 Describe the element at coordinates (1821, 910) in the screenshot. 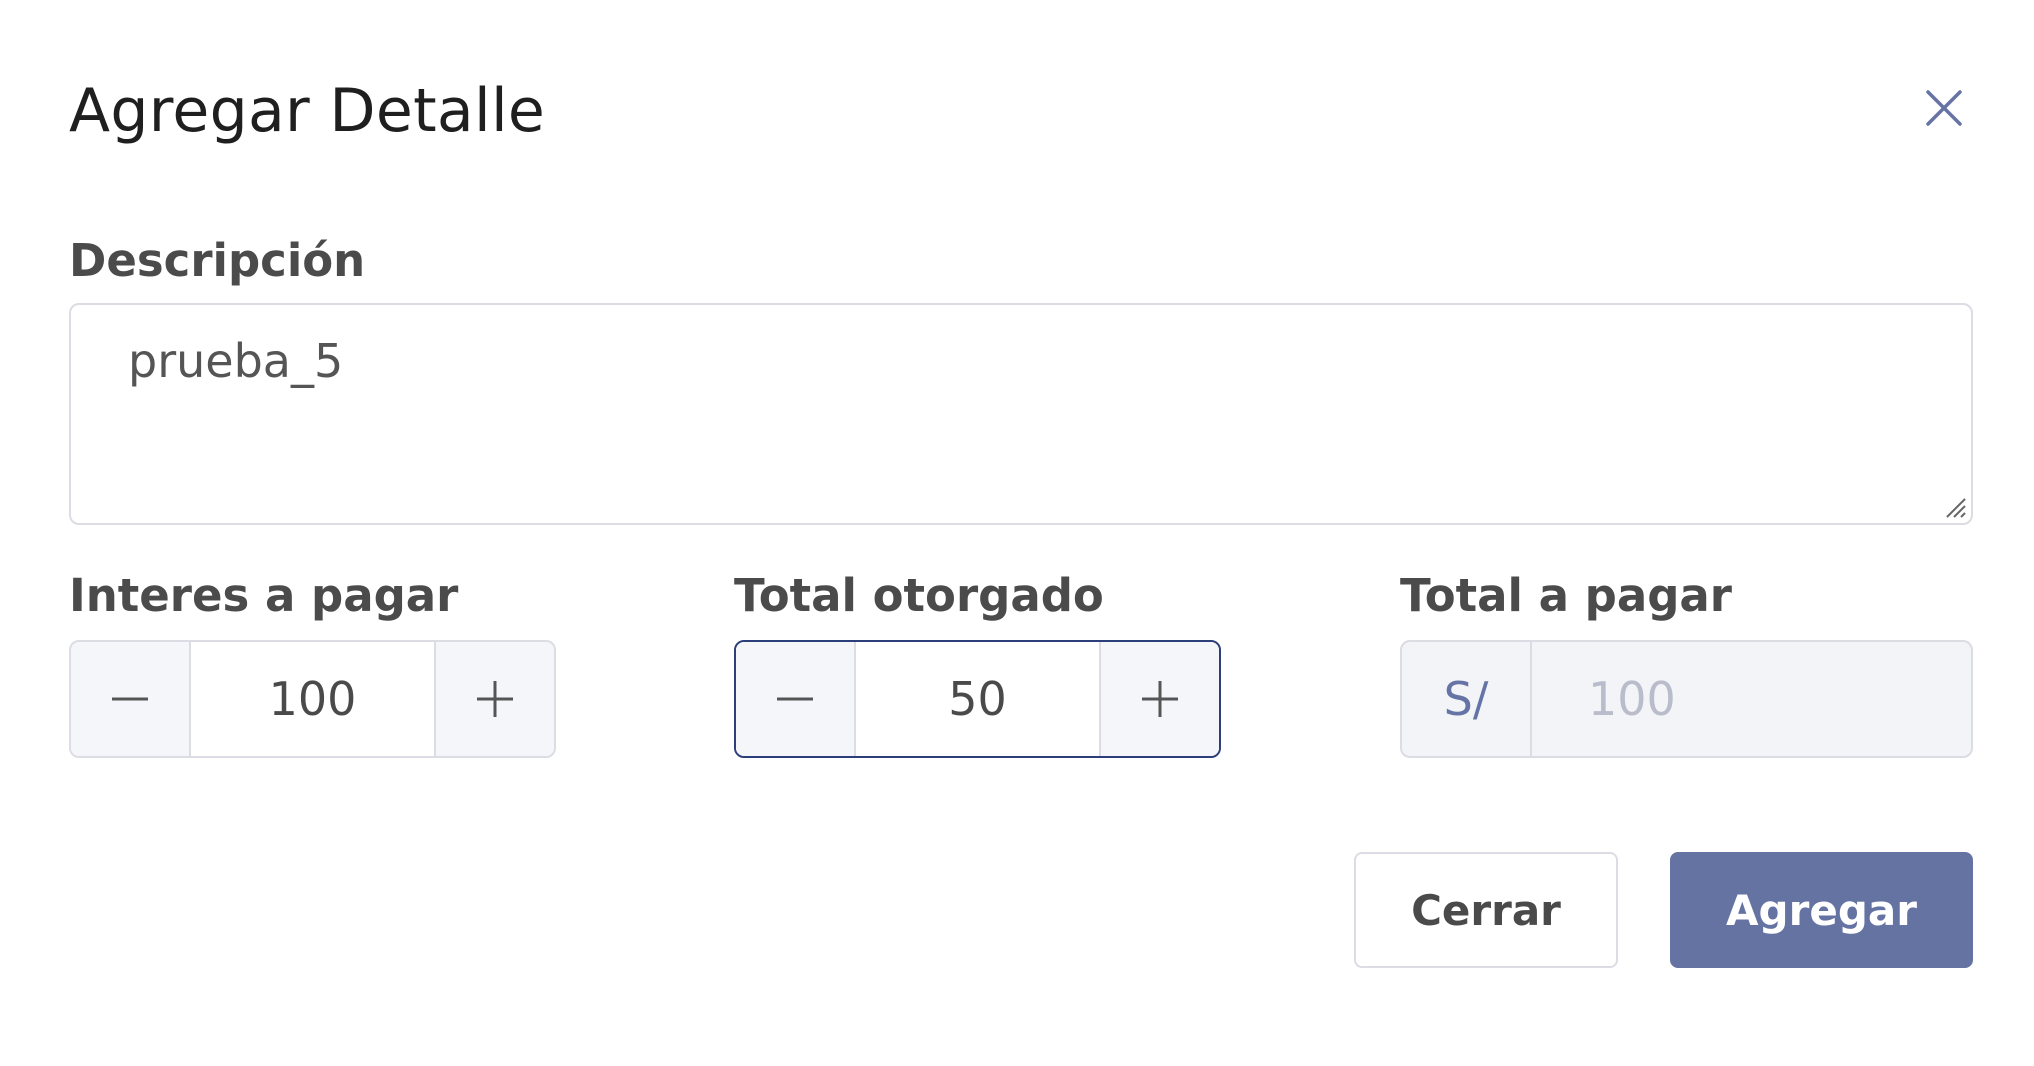

I see `agregar-button: Agregar` at that location.